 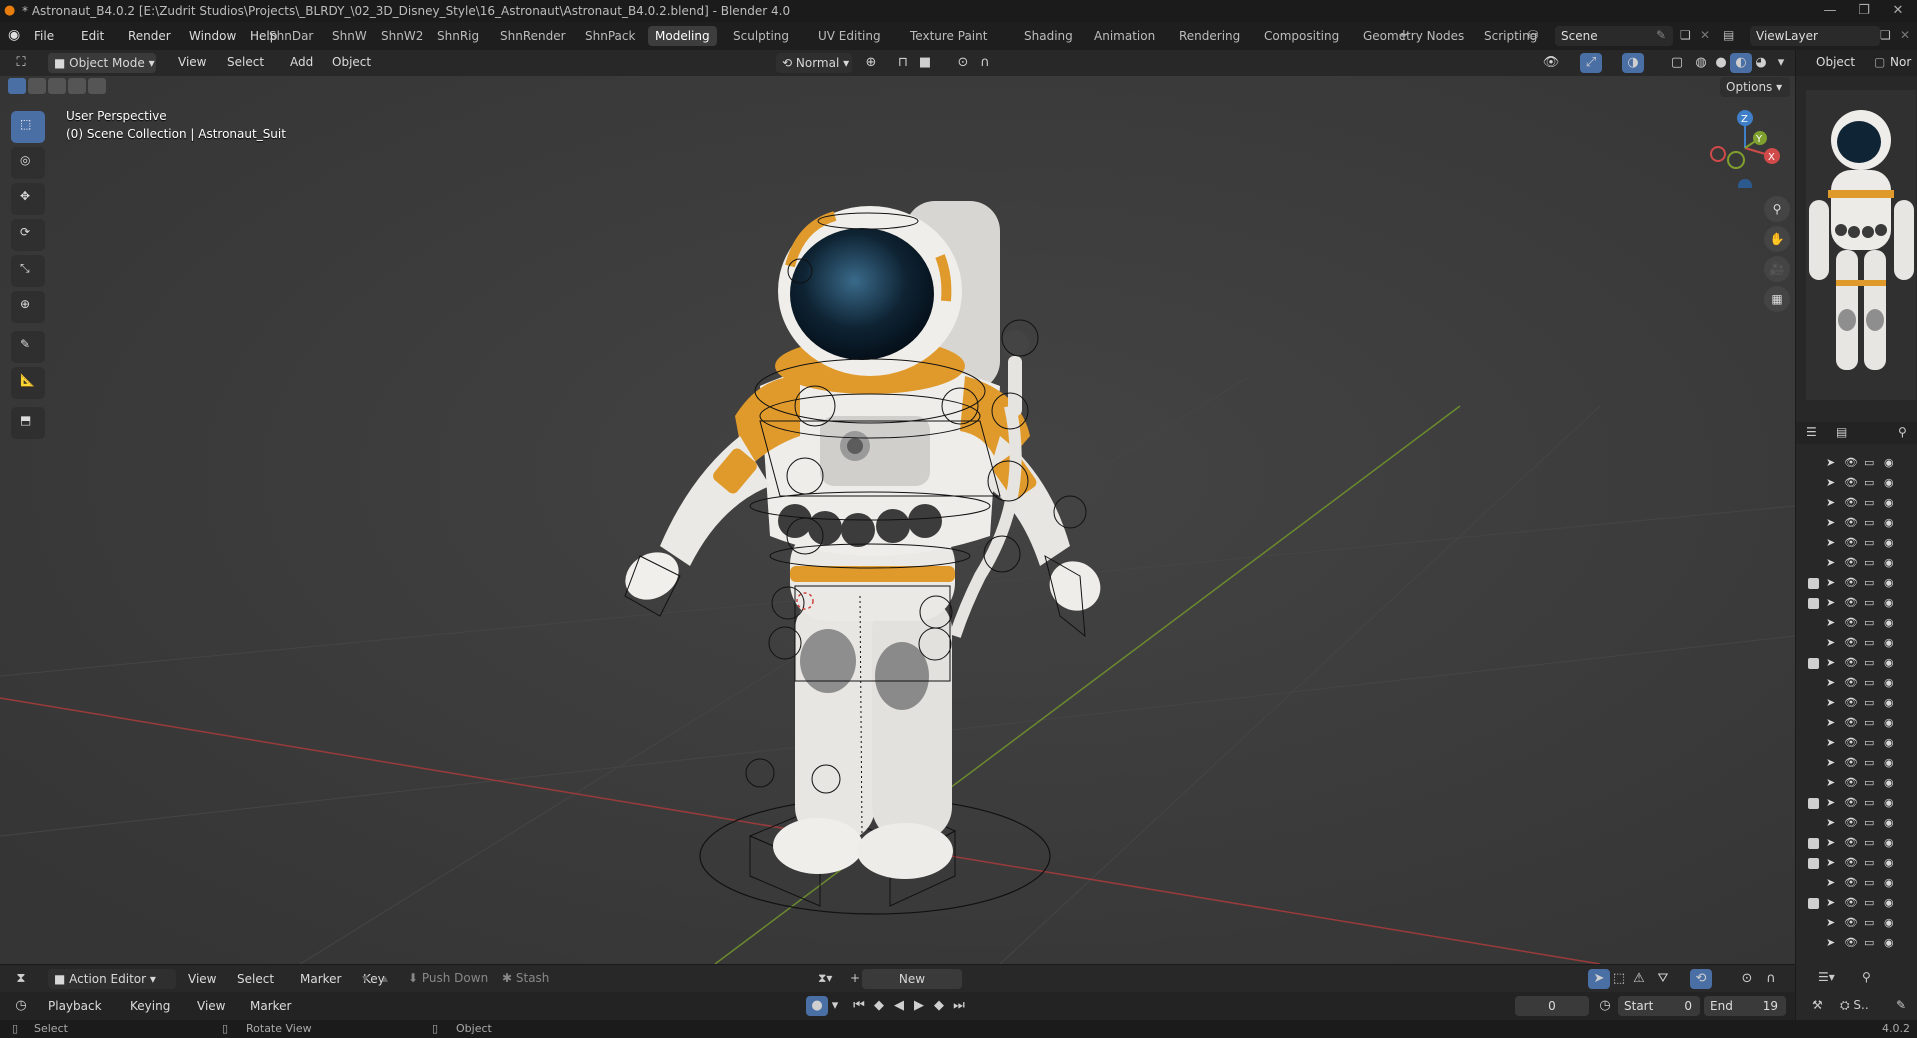 I want to click on maximize-icon: ❐, so click(x=1864, y=11).